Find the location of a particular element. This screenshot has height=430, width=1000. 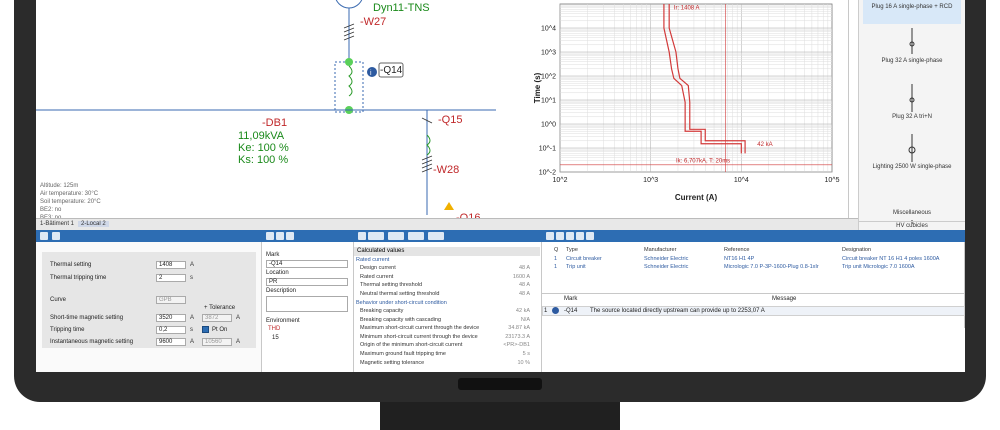

rated-row: Design current 48 A is located at coordinates (444, 269).